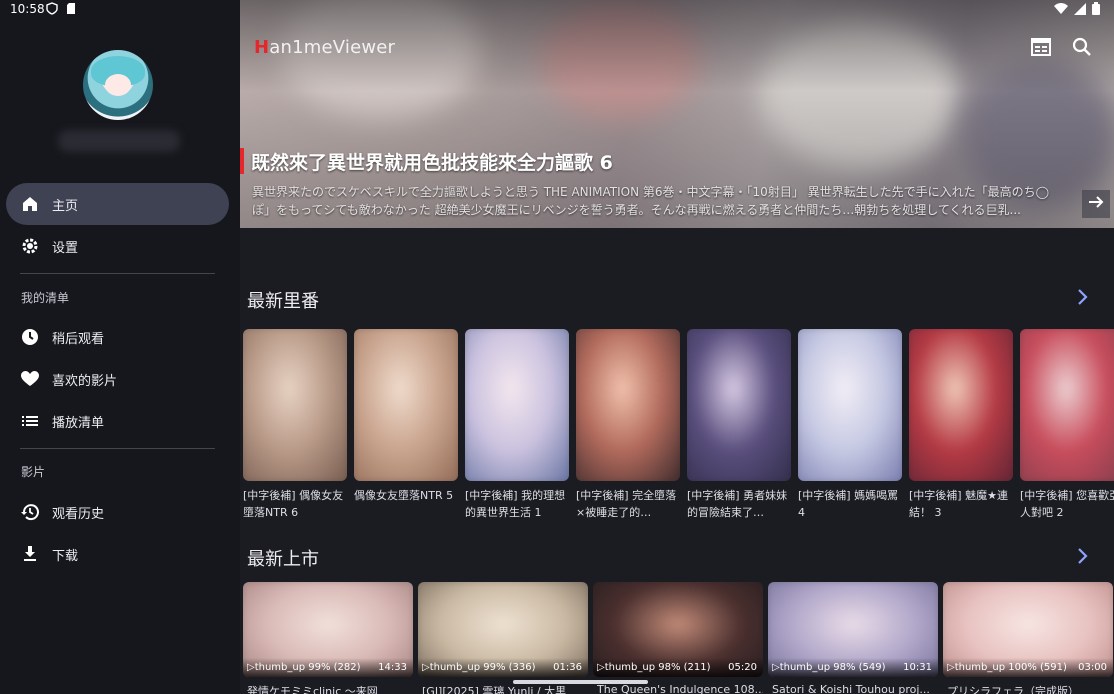  I want to click on video-title: [中字後補] 我的理想的異世界生活 1, so click(515, 504).